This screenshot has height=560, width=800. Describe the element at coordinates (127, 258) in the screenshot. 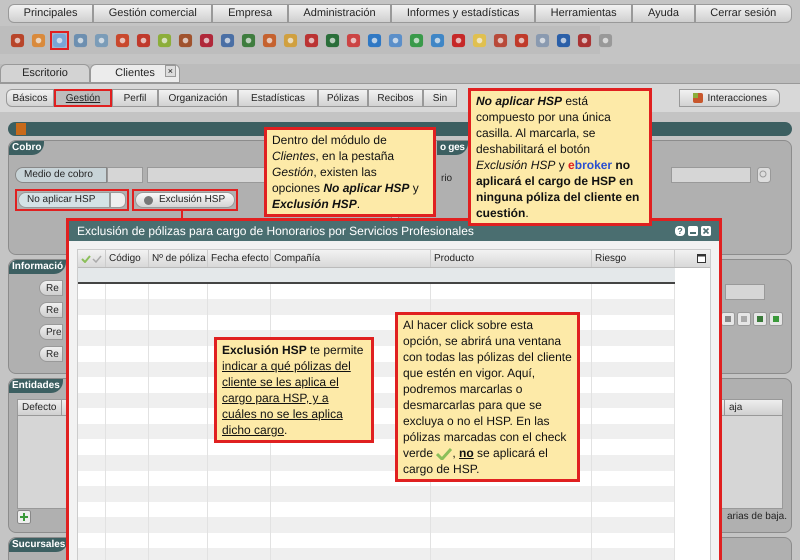

I see `column-header: Código` at that location.